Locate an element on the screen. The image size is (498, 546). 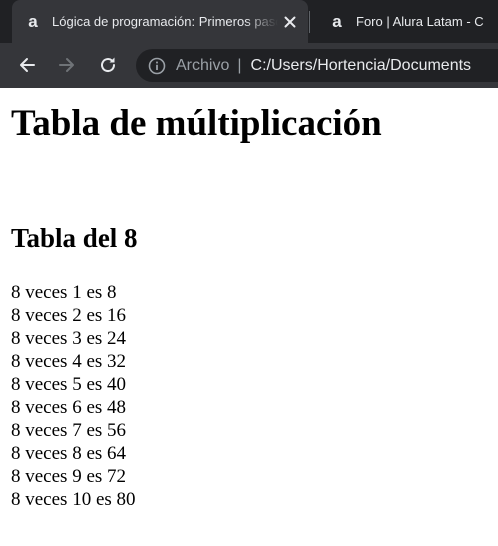
multiplication-row: 8 veces 8 es 64 is located at coordinates (69, 453).